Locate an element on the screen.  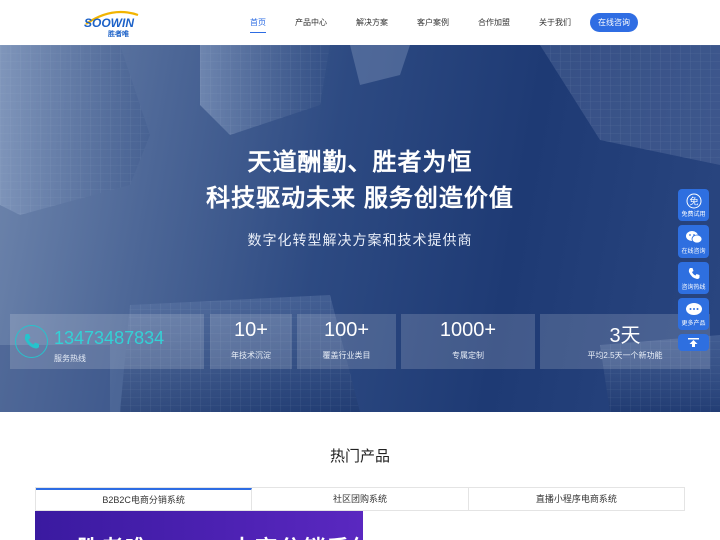
more-products-button: 更多产品 is located at coordinates (693, 314).